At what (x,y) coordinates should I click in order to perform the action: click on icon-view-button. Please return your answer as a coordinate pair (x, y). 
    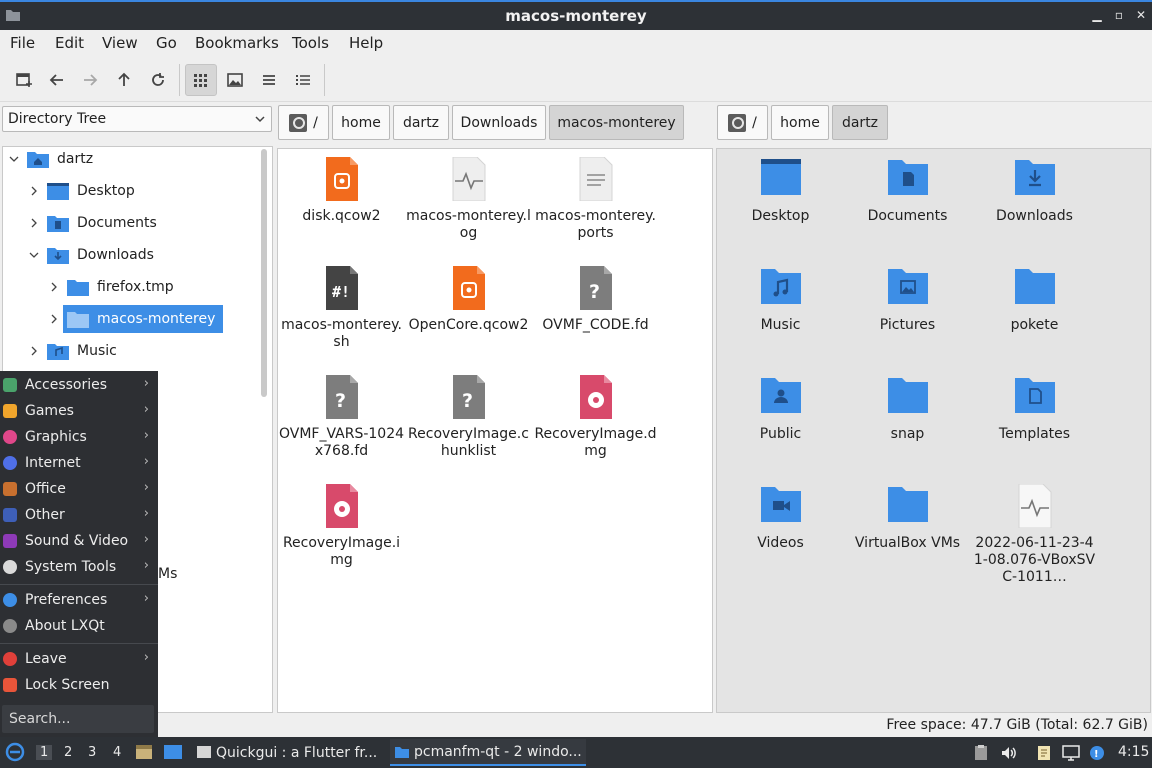
    Looking at the image, I should click on (201, 80).